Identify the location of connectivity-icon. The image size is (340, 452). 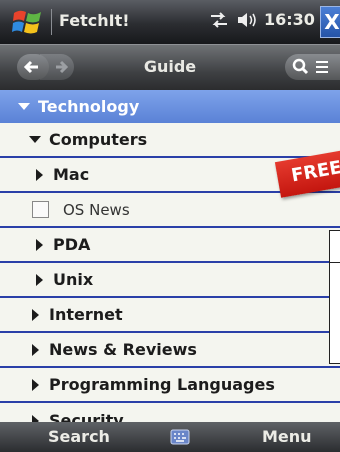
(219, 20).